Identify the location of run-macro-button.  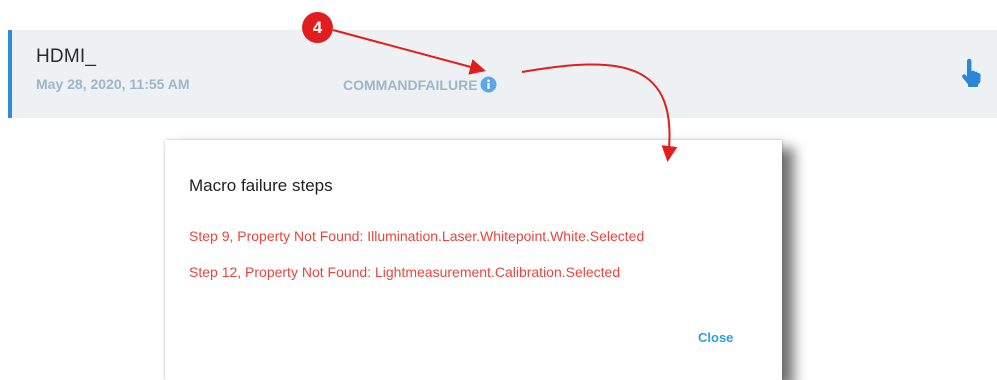
(971, 73).